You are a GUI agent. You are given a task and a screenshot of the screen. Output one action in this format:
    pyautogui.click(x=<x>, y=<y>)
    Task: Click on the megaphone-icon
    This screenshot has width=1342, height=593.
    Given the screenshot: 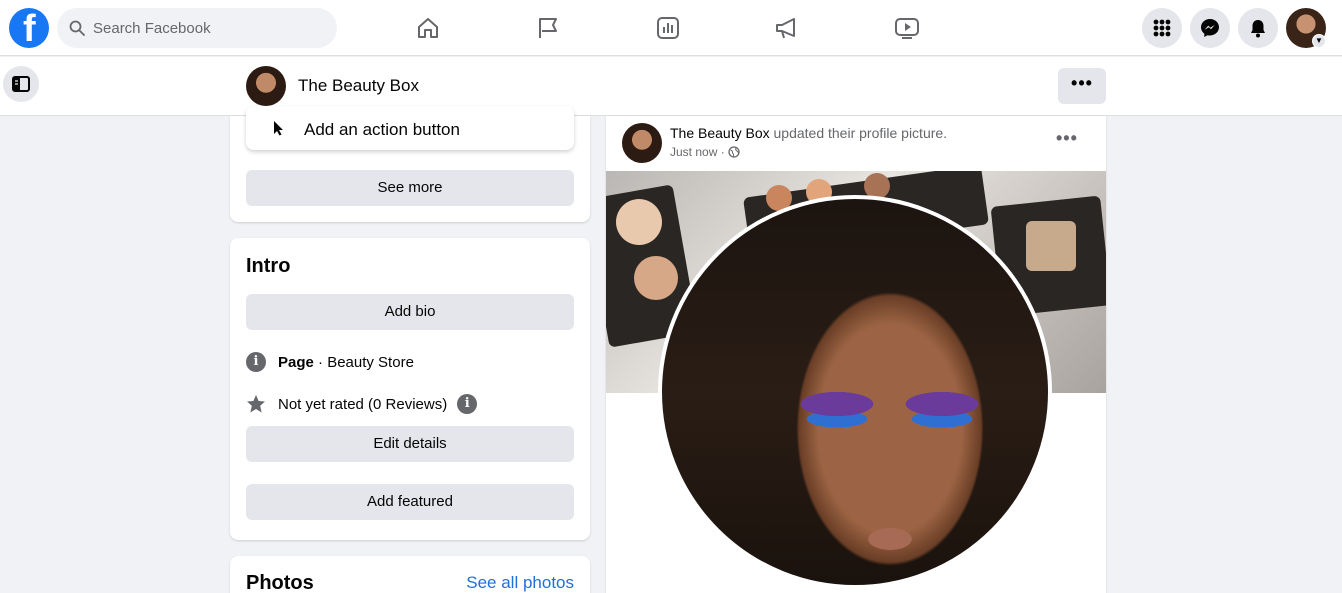 What is the action you would take?
    pyautogui.click(x=787, y=28)
    